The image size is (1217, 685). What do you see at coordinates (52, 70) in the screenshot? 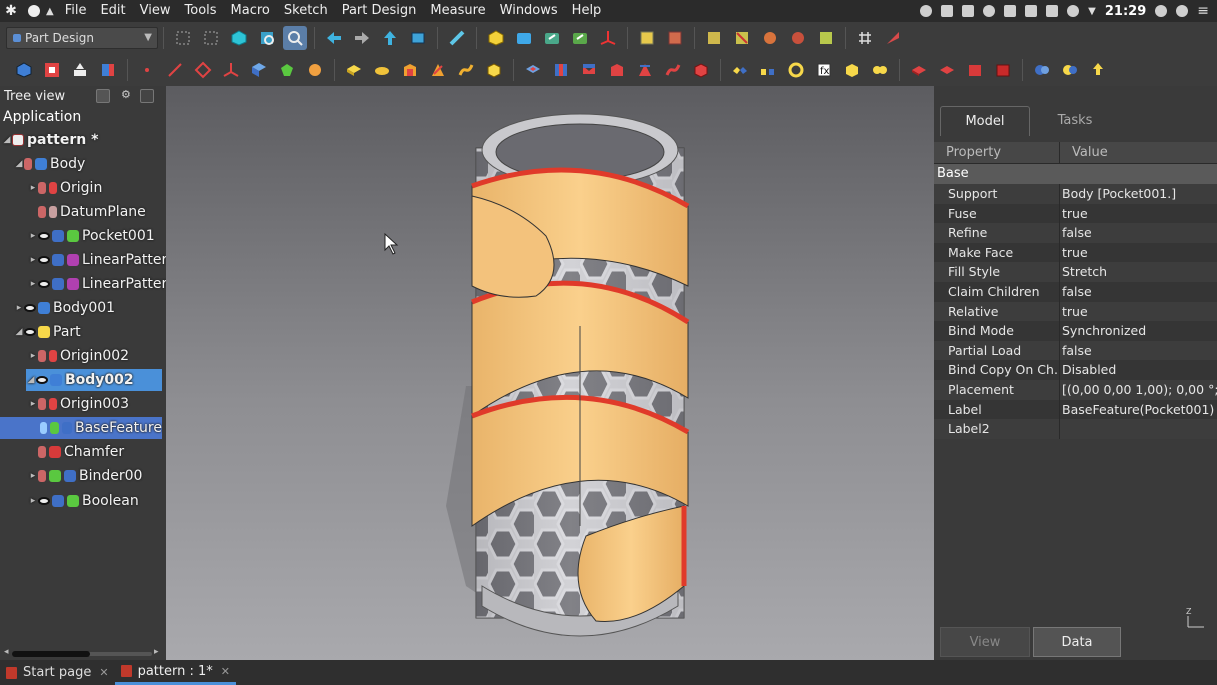
I see `create-sketch-button` at bounding box center [52, 70].